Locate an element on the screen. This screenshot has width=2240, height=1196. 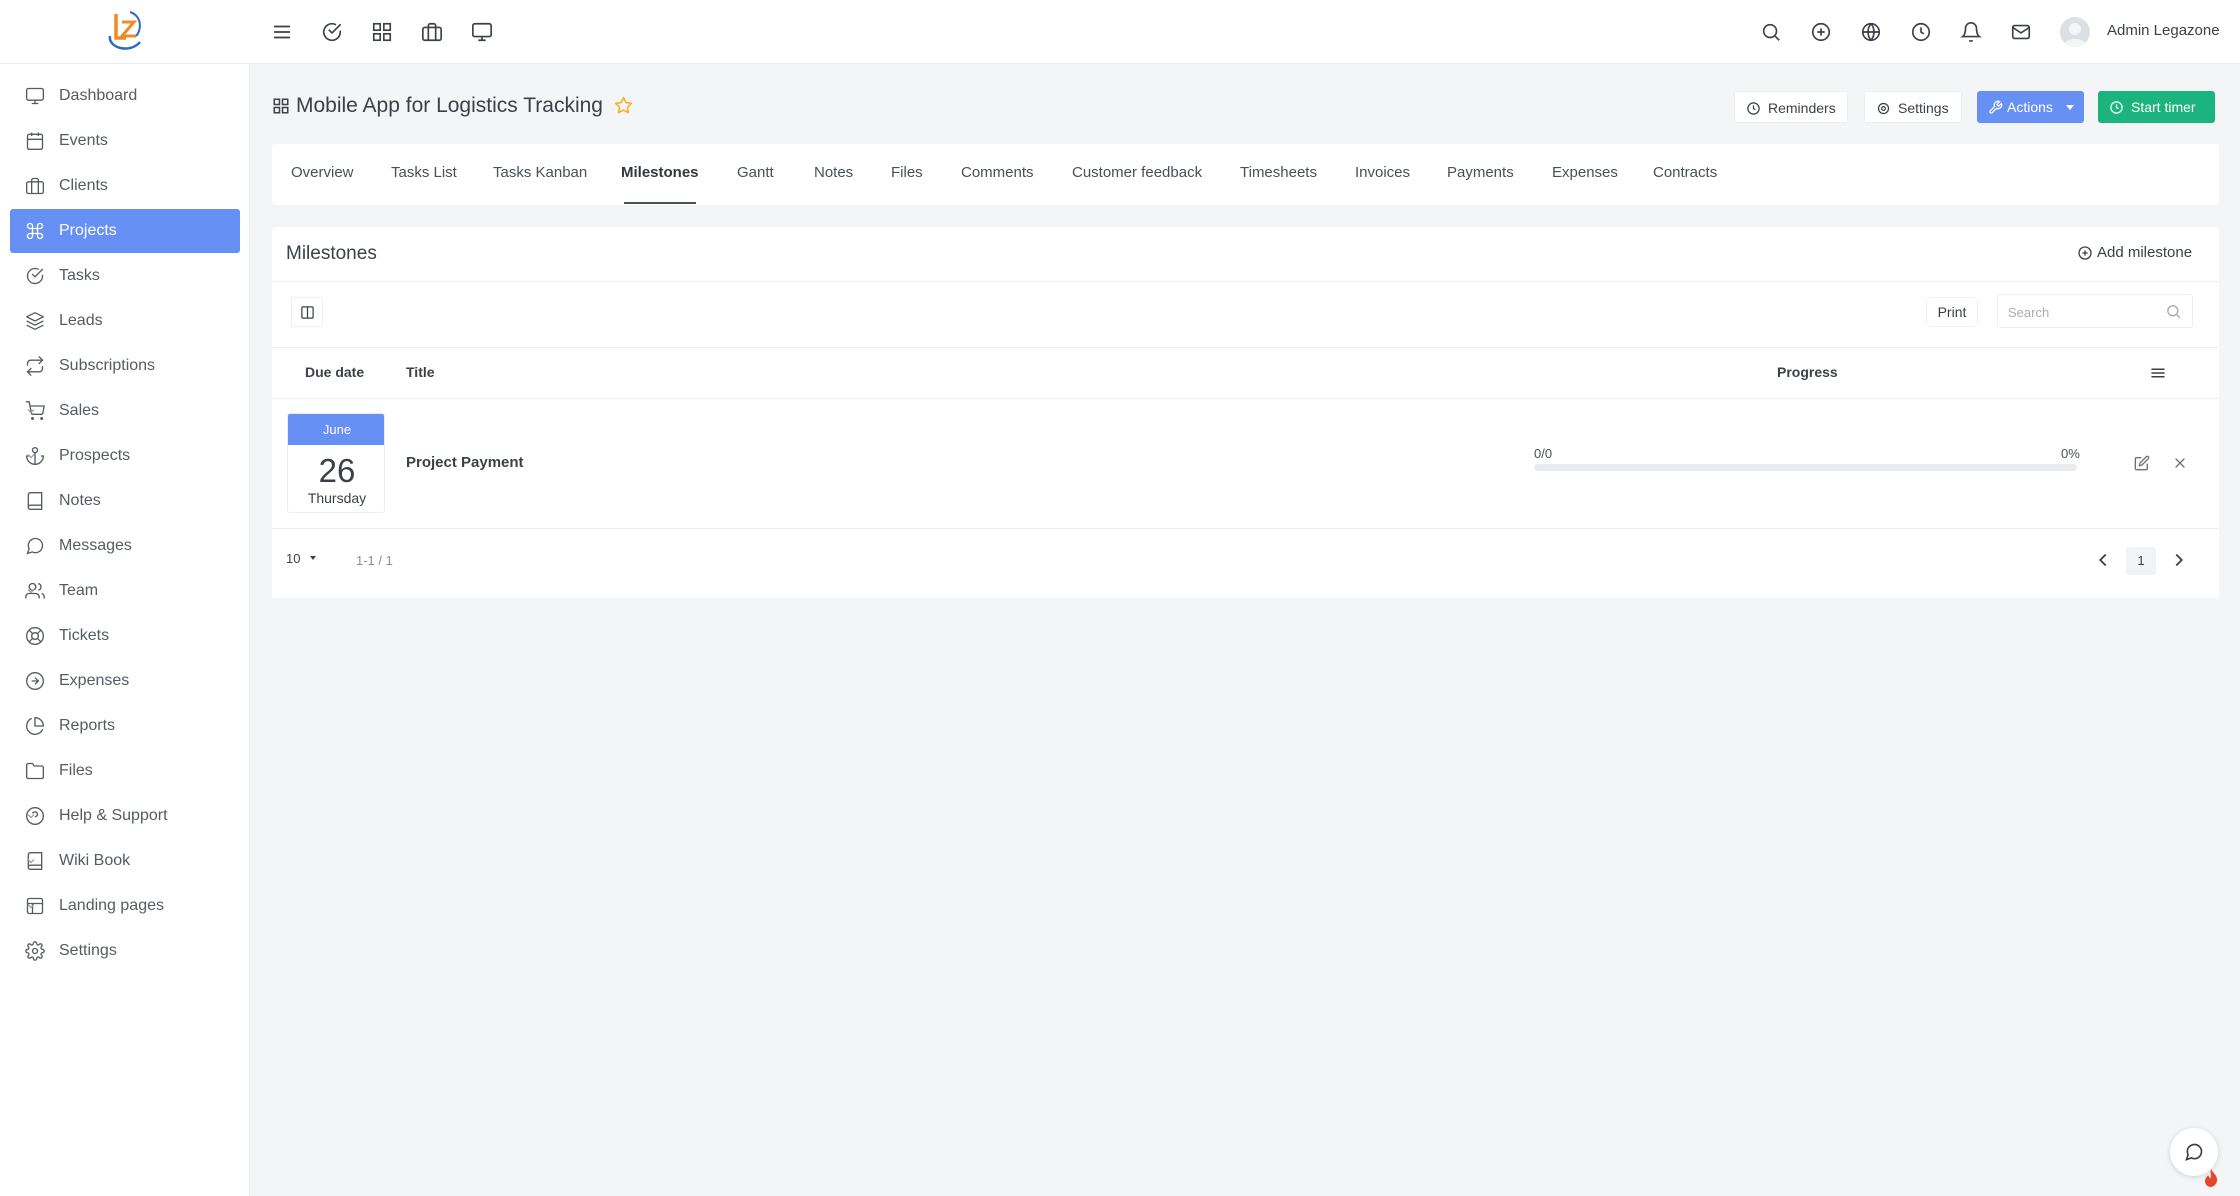
page-size-value: 10 is located at coordinates (293, 558).